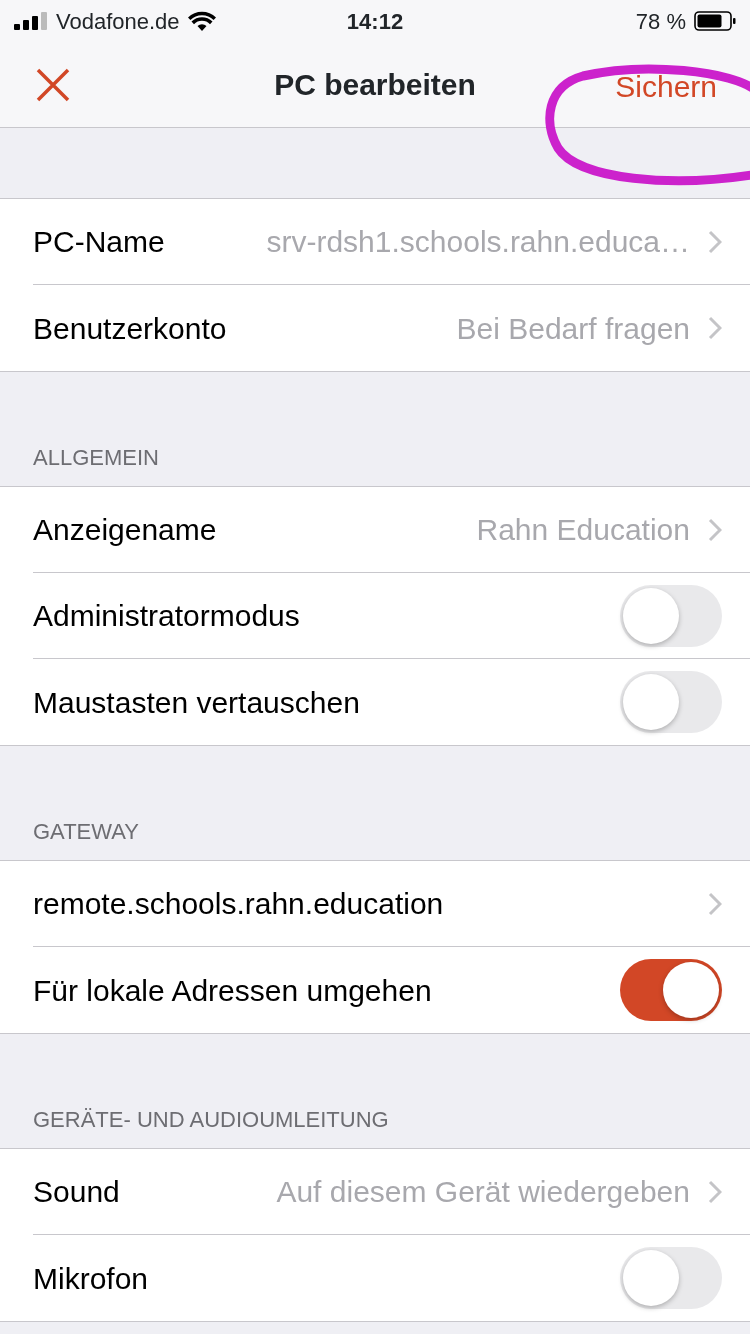 The height and width of the screenshot is (1334, 750). I want to click on screen-title: PC bearbeiten, so click(375, 85).